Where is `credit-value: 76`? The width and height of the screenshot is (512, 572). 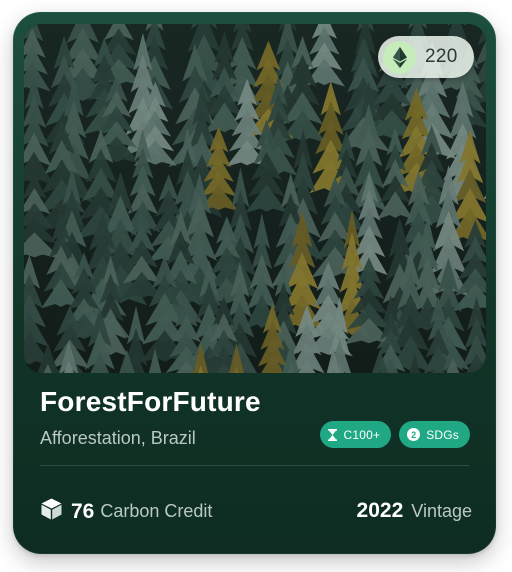
credit-value: 76 is located at coordinates (83, 511).